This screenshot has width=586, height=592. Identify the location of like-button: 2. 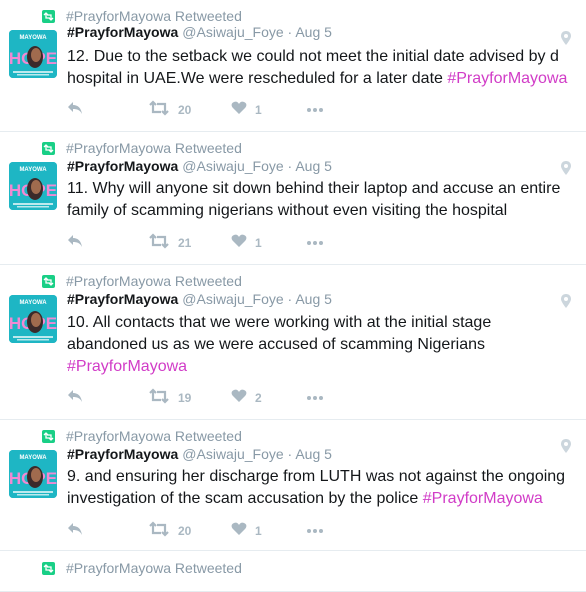
(269, 398).